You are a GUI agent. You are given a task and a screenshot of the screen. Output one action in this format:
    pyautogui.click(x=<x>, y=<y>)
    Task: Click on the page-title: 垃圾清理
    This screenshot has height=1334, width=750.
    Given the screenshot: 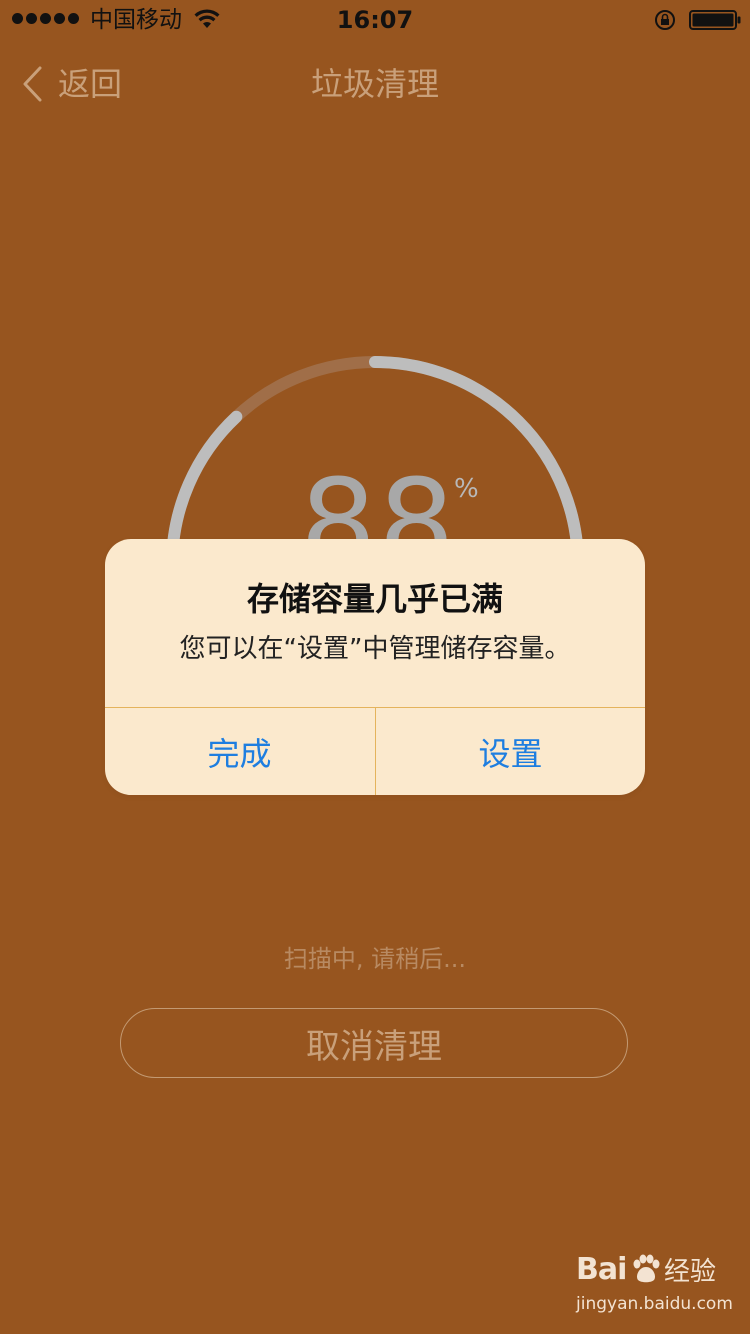 What is the action you would take?
    pyautogui.click(x=374, y=84)
    